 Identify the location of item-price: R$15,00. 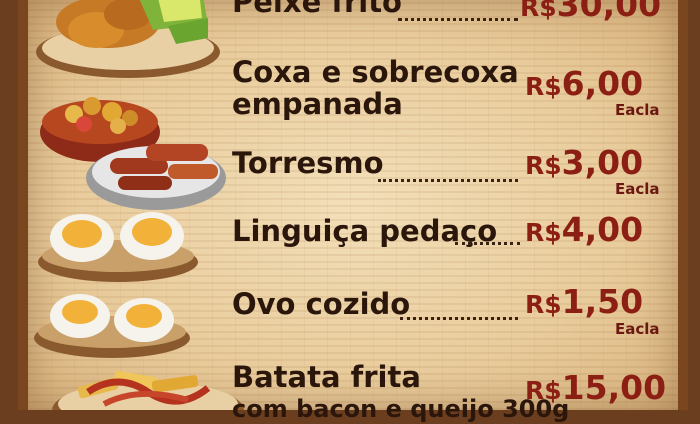
(595, 391).